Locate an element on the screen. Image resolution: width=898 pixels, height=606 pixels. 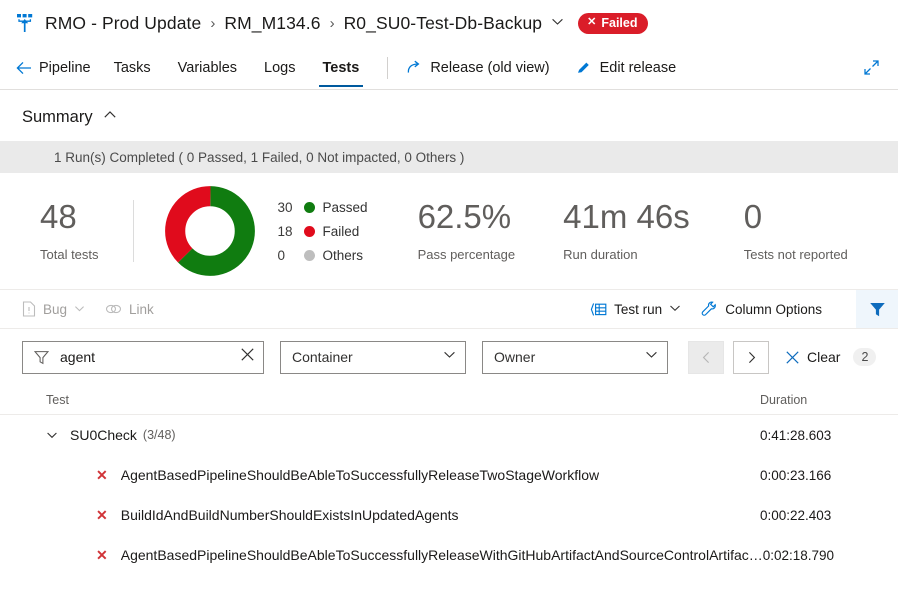
column-options-button: Column Options is located at coordinates (761, 309).